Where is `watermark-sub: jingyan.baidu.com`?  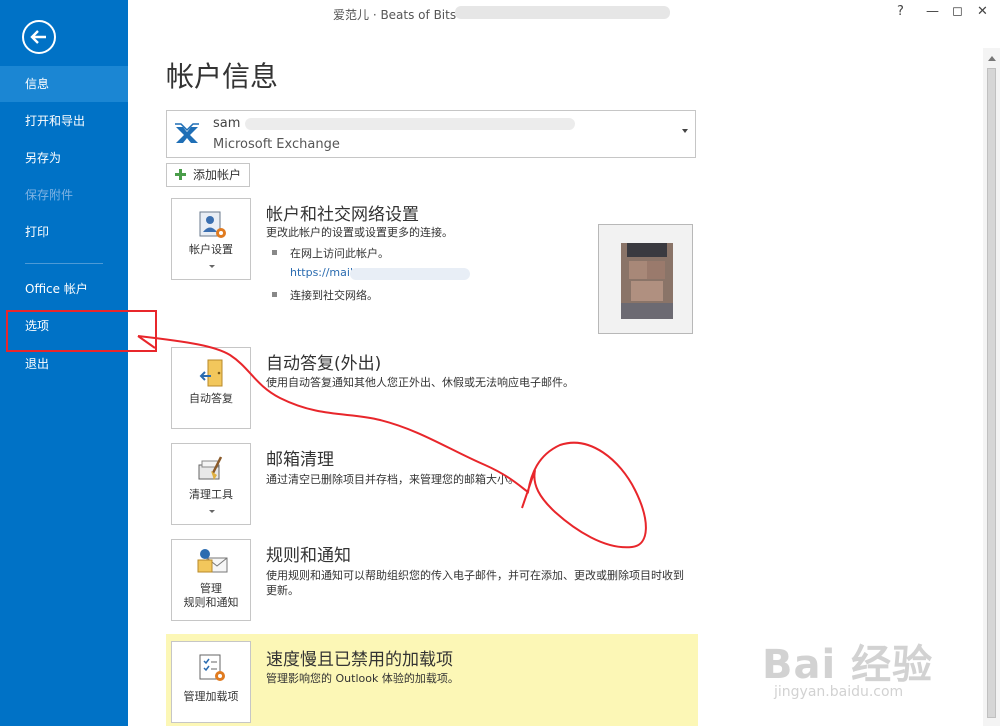
watermark-sub: jingyan.baidu.com is located at coordinates (839, 692).